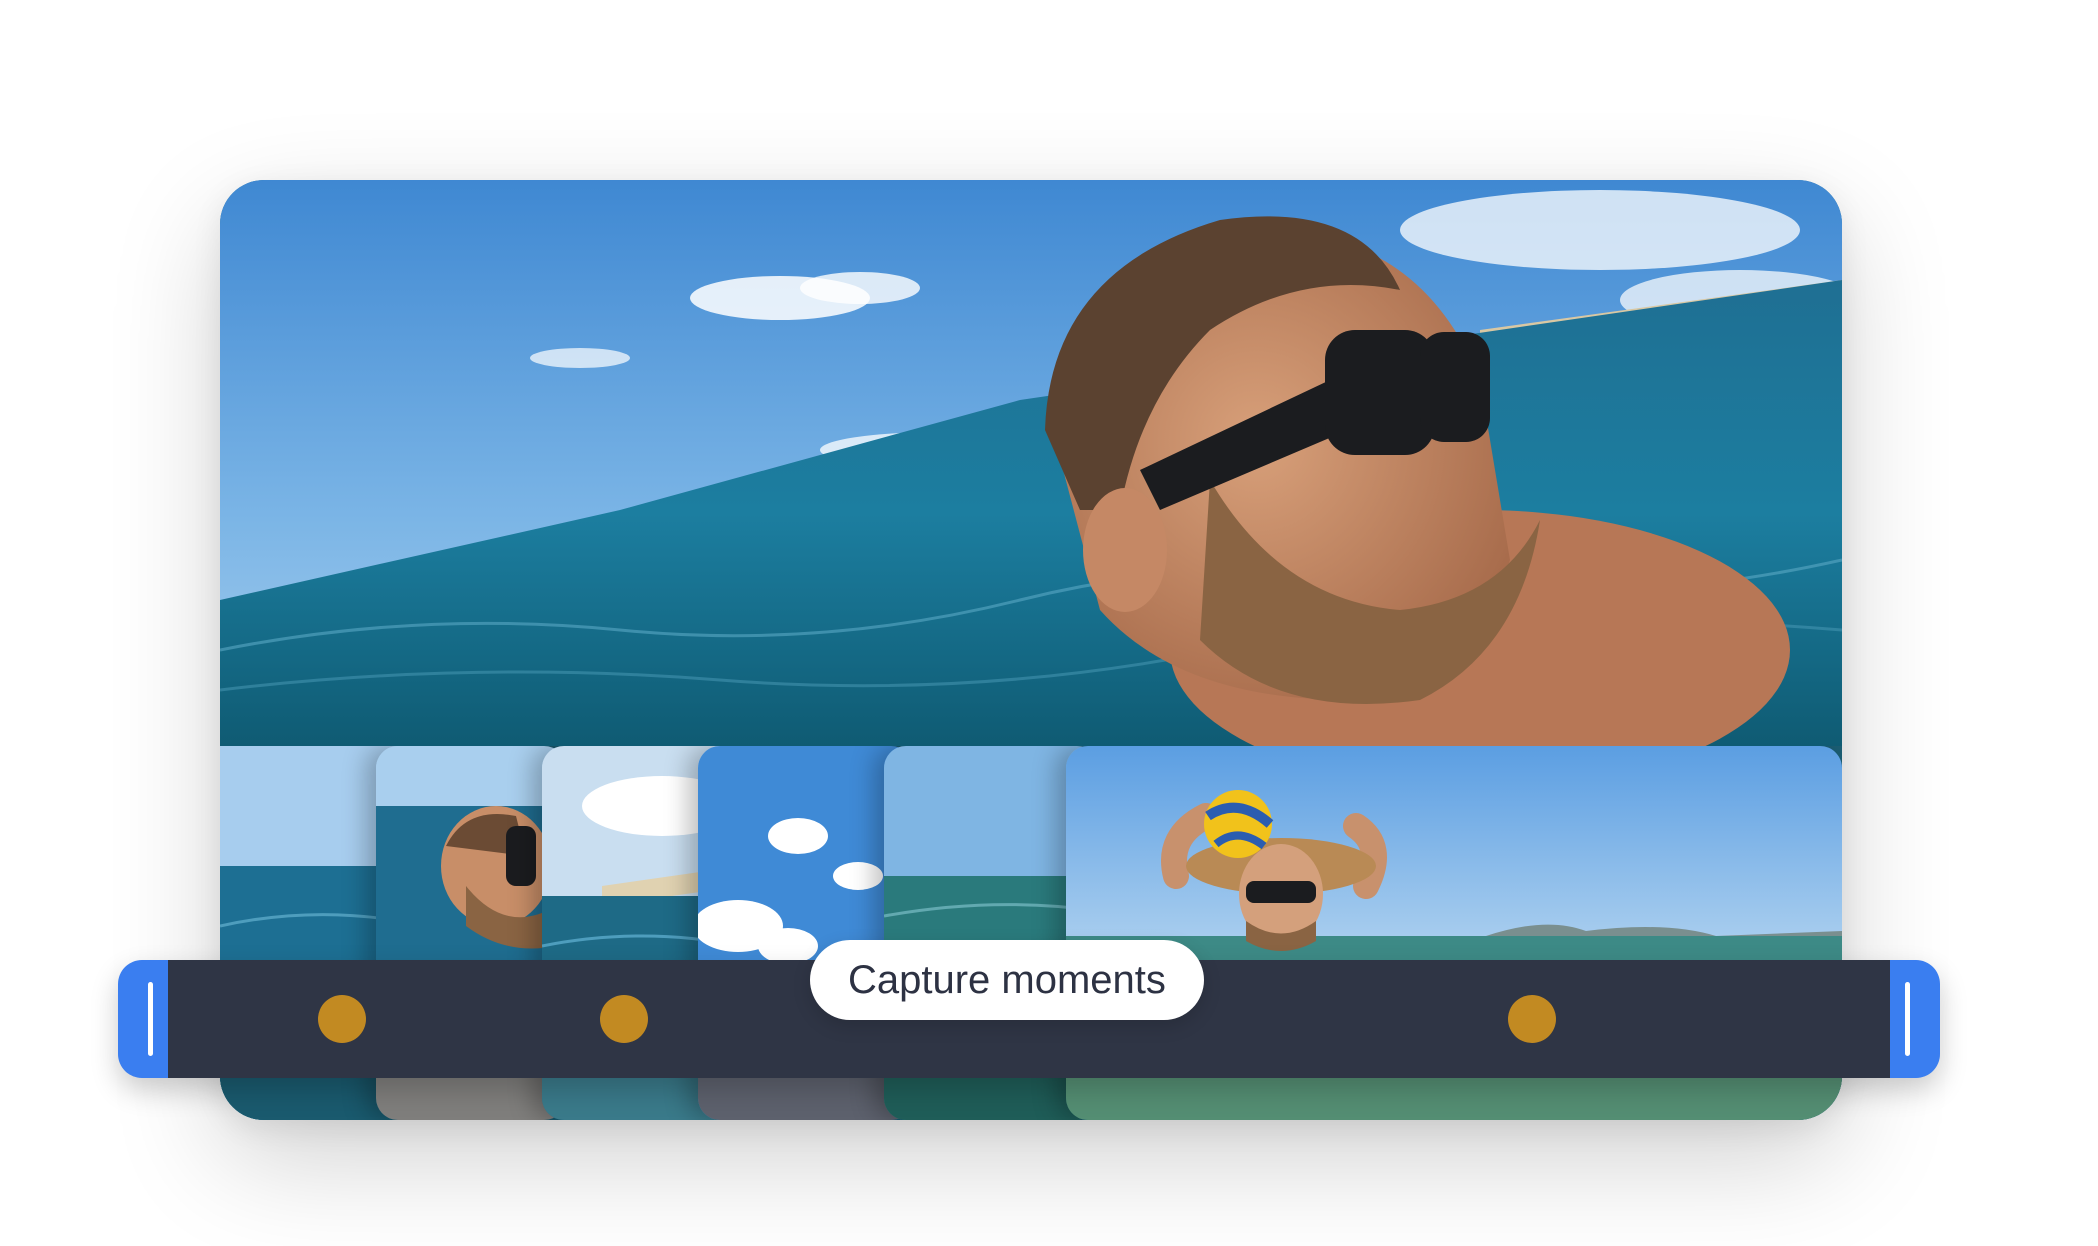  What do you see at coordinates (1915, 1019) in the screenshot?
I see `trim-handle-right` at bounding box center [1915, 1019].